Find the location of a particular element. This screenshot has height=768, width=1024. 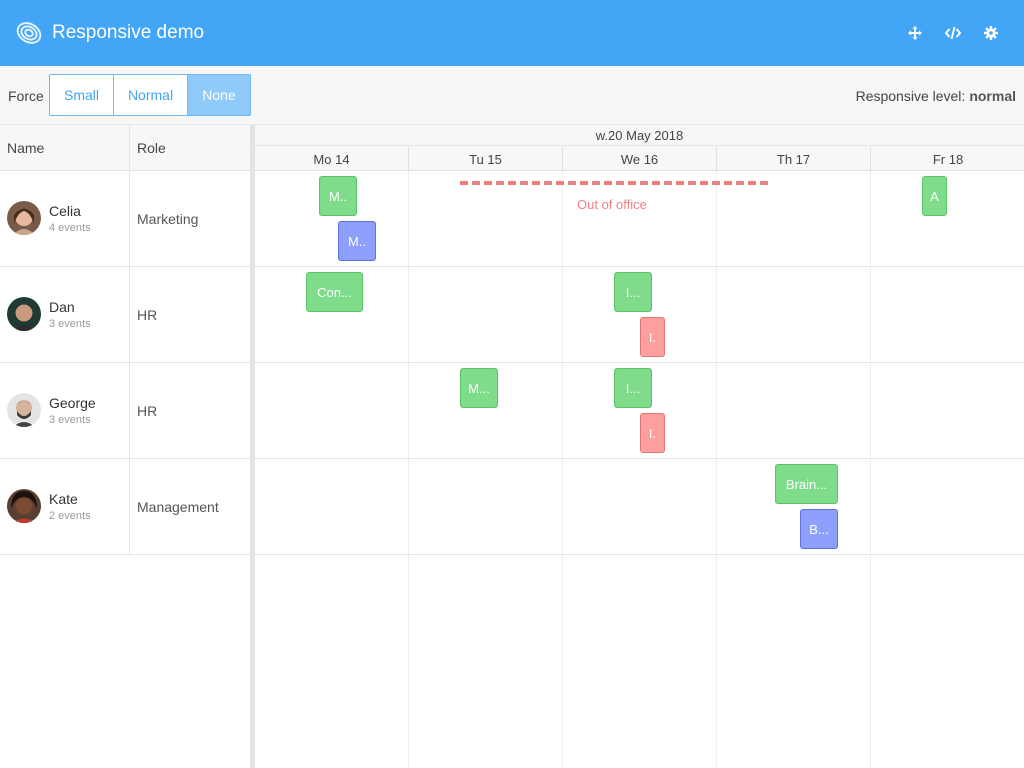

grid-splitter is located at coordinates (252, 446).